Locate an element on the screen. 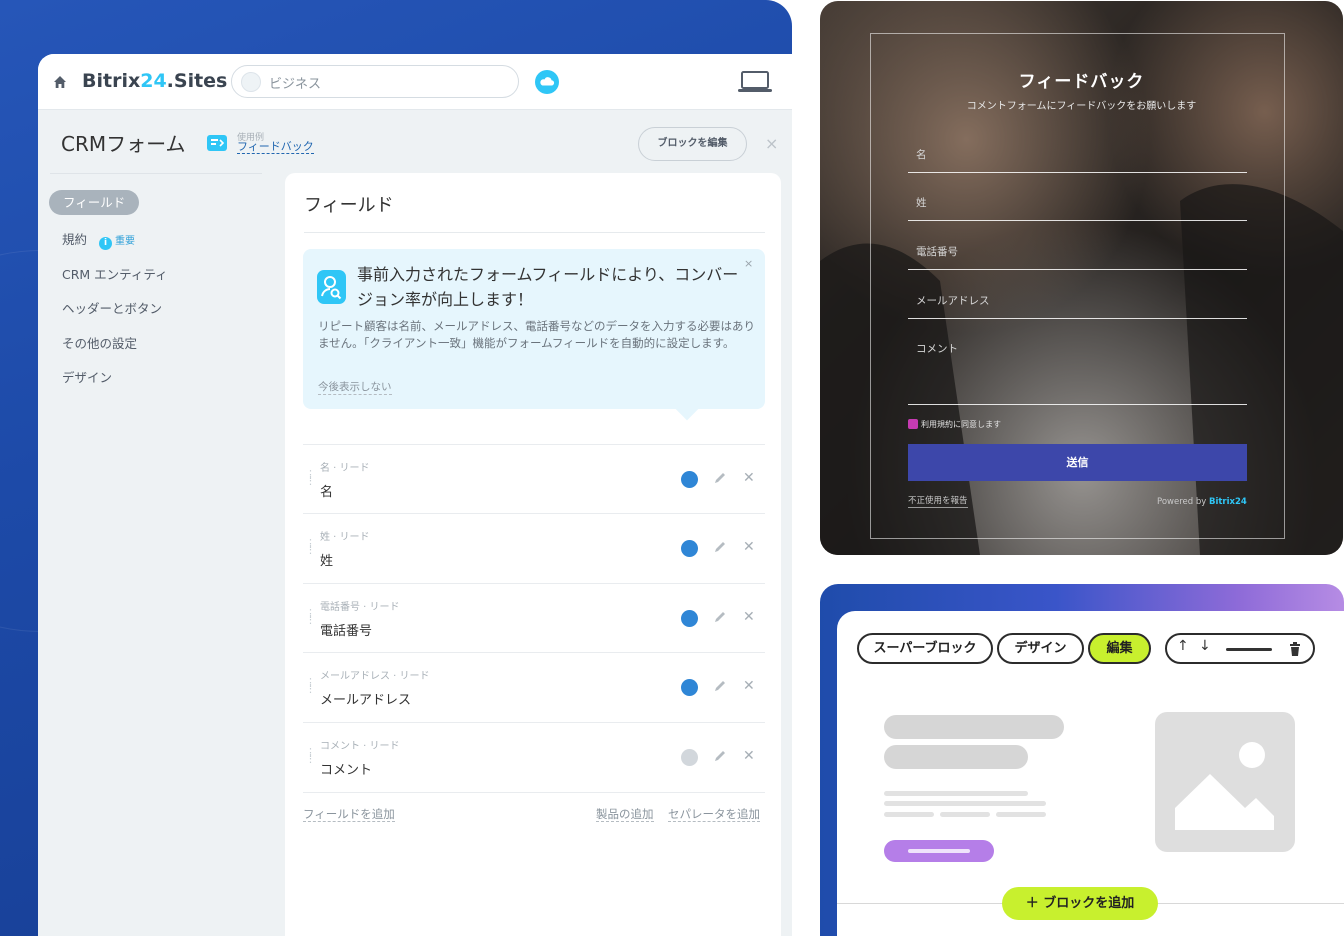  sidebar-item-label: 規約 is located at coordinates (75, 239).